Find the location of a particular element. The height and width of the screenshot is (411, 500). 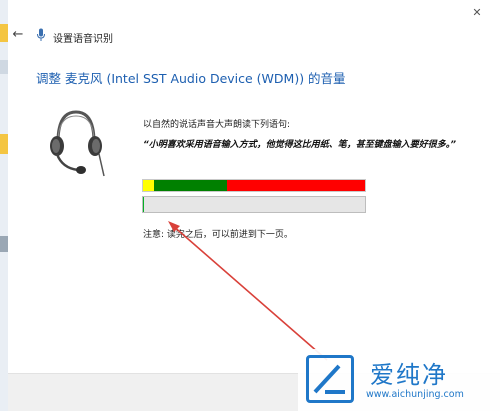

window-title: 设置语音识别 is located at coordinates (83, 39).